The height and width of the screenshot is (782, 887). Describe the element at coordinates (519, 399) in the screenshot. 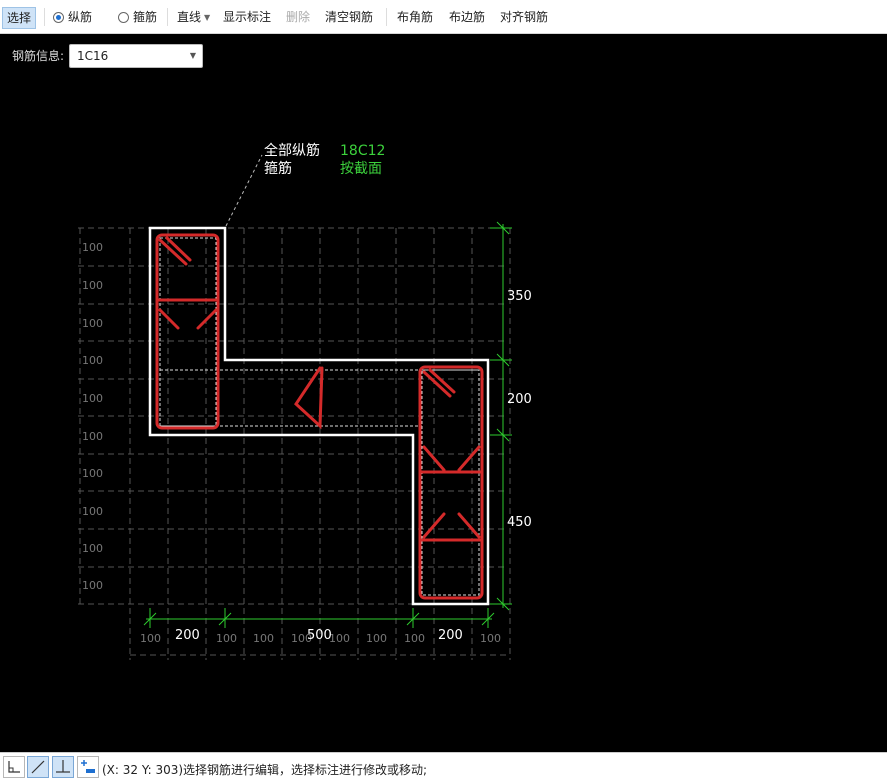

I see `dim-right-2: 200` at that location.